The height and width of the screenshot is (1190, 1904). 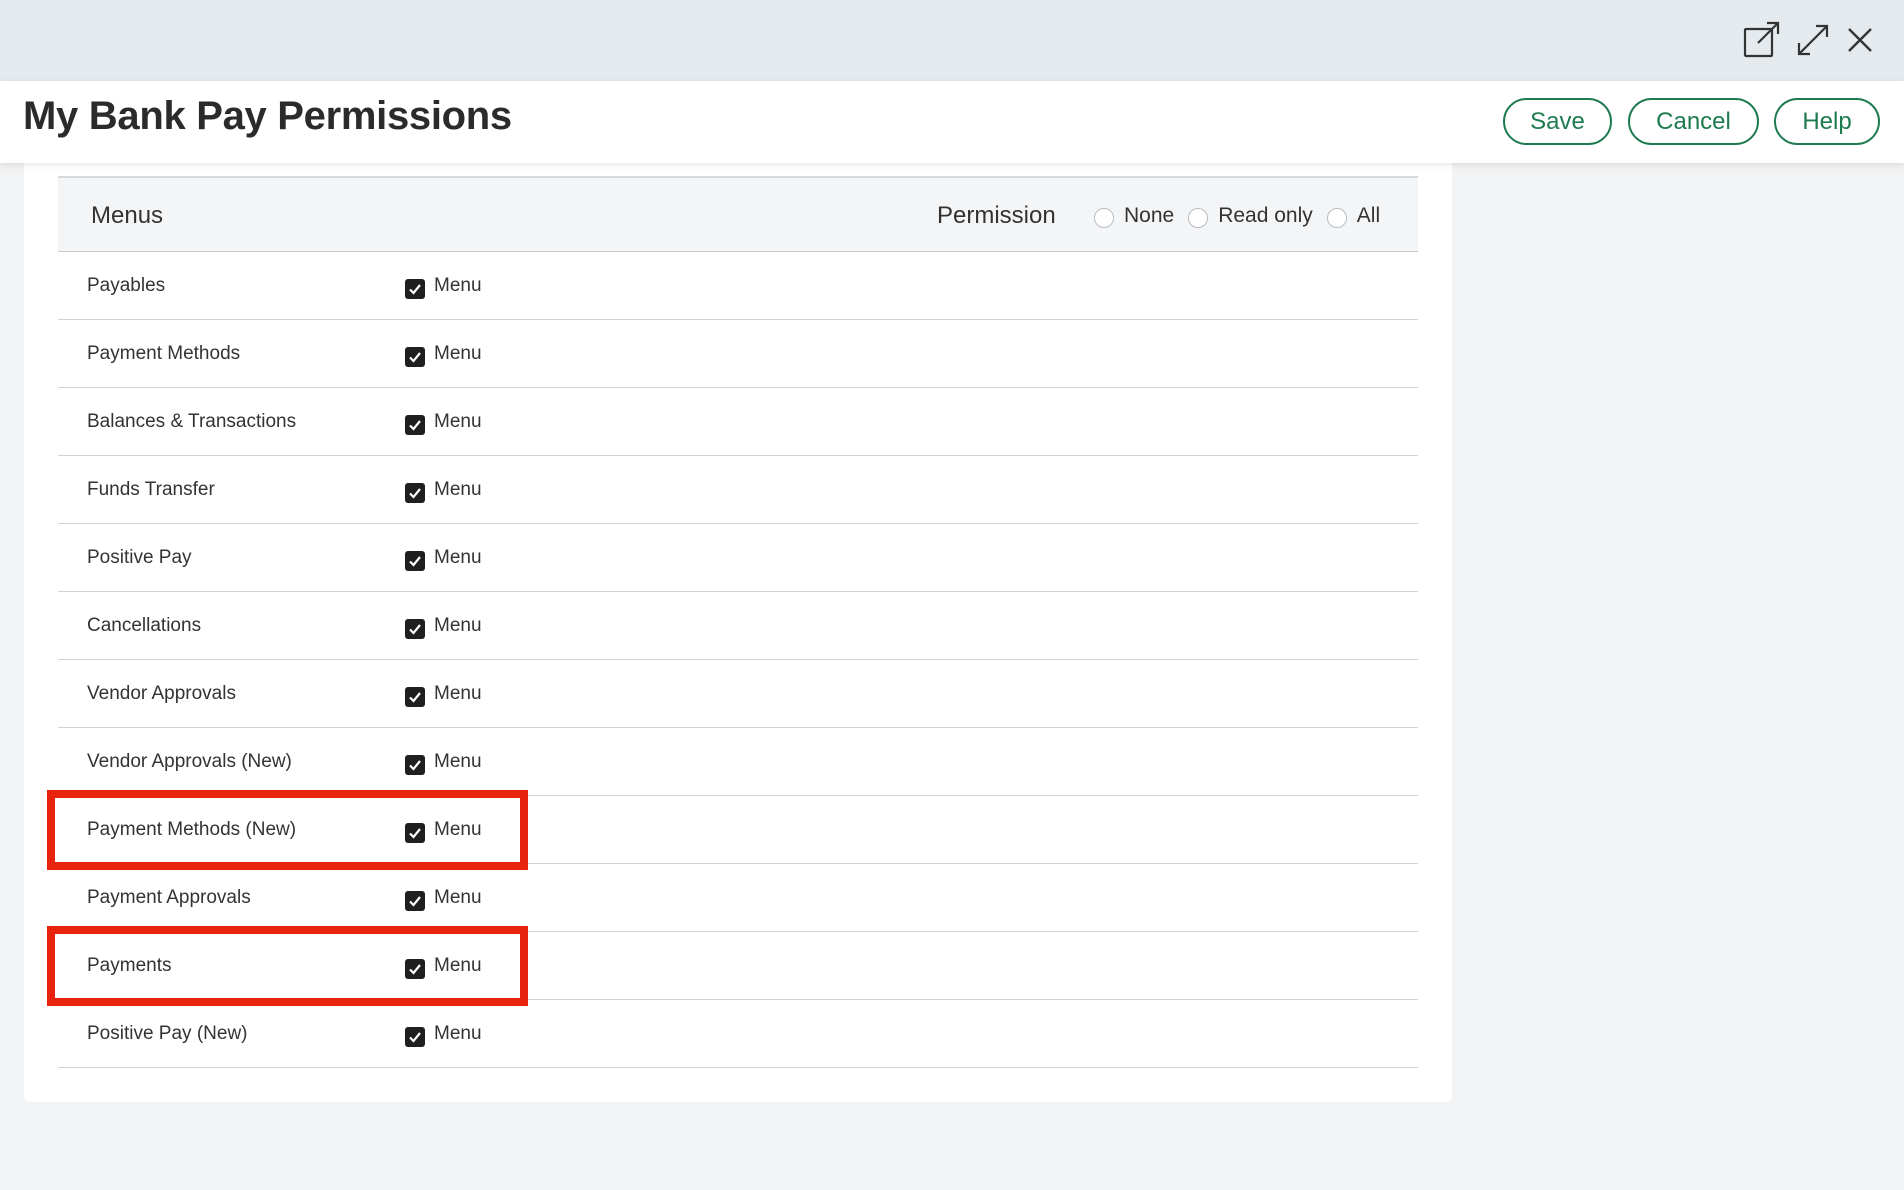 What do you see at coordinates (1265, 215) in the screenshot?
I see `radio-label: Read only` at bounding box center [1265, 215].